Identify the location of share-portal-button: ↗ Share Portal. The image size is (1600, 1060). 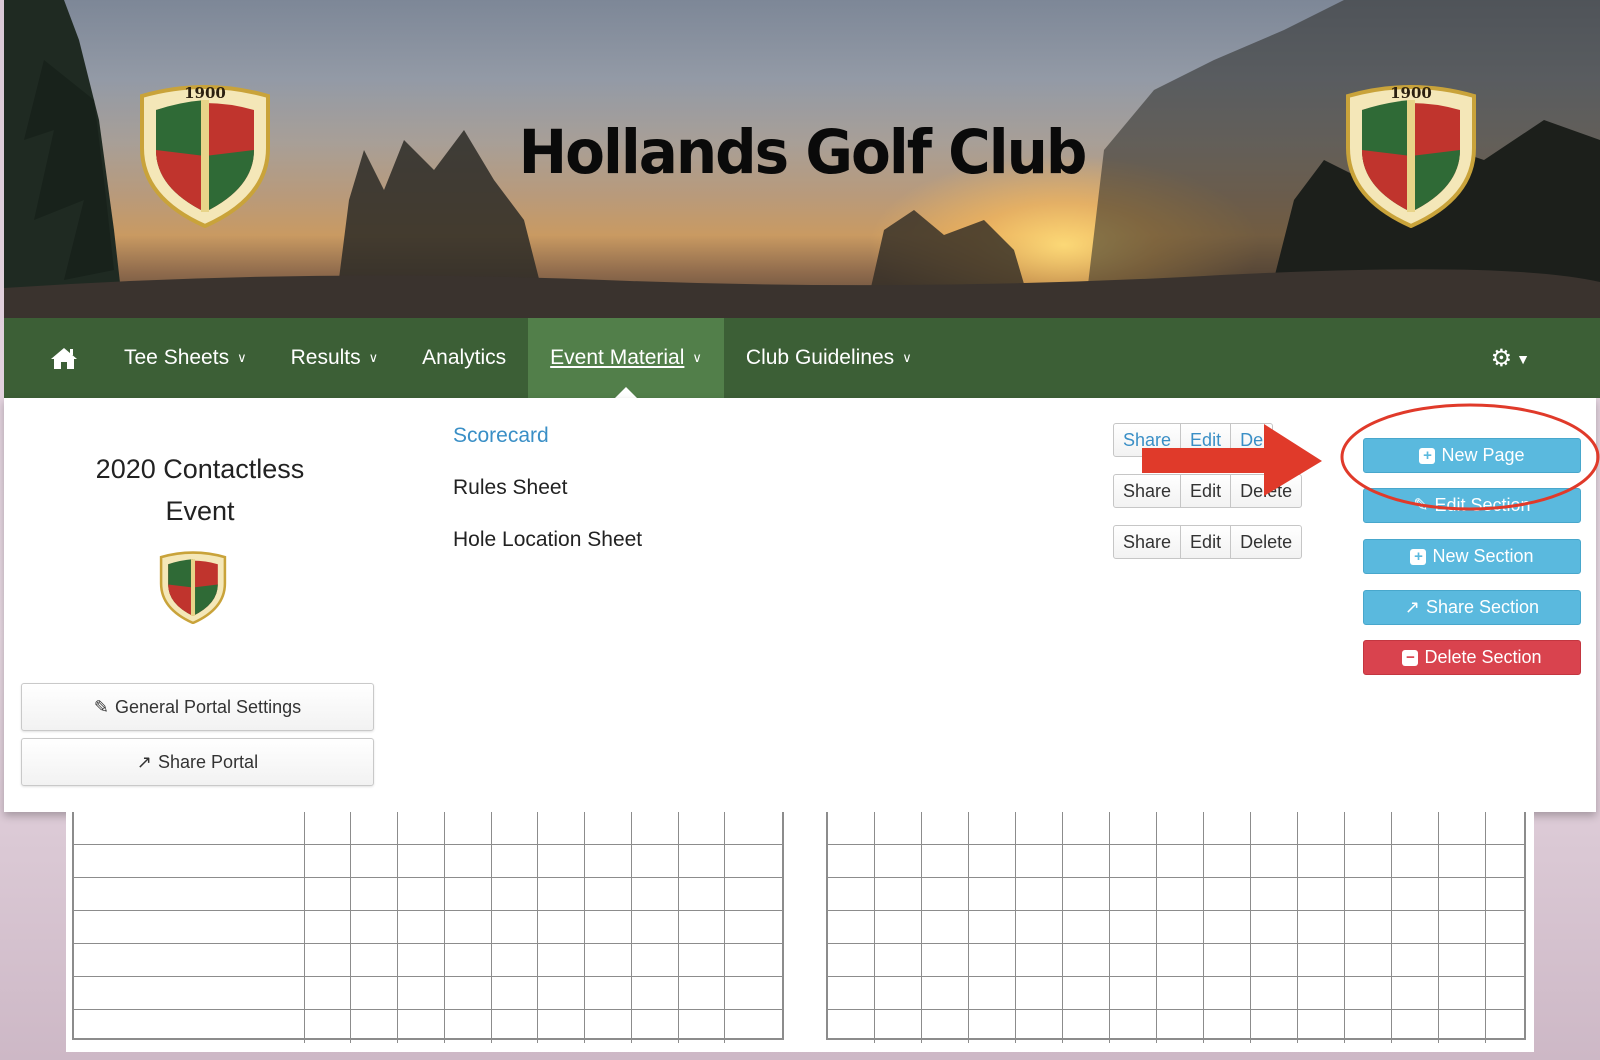
(197, 762).